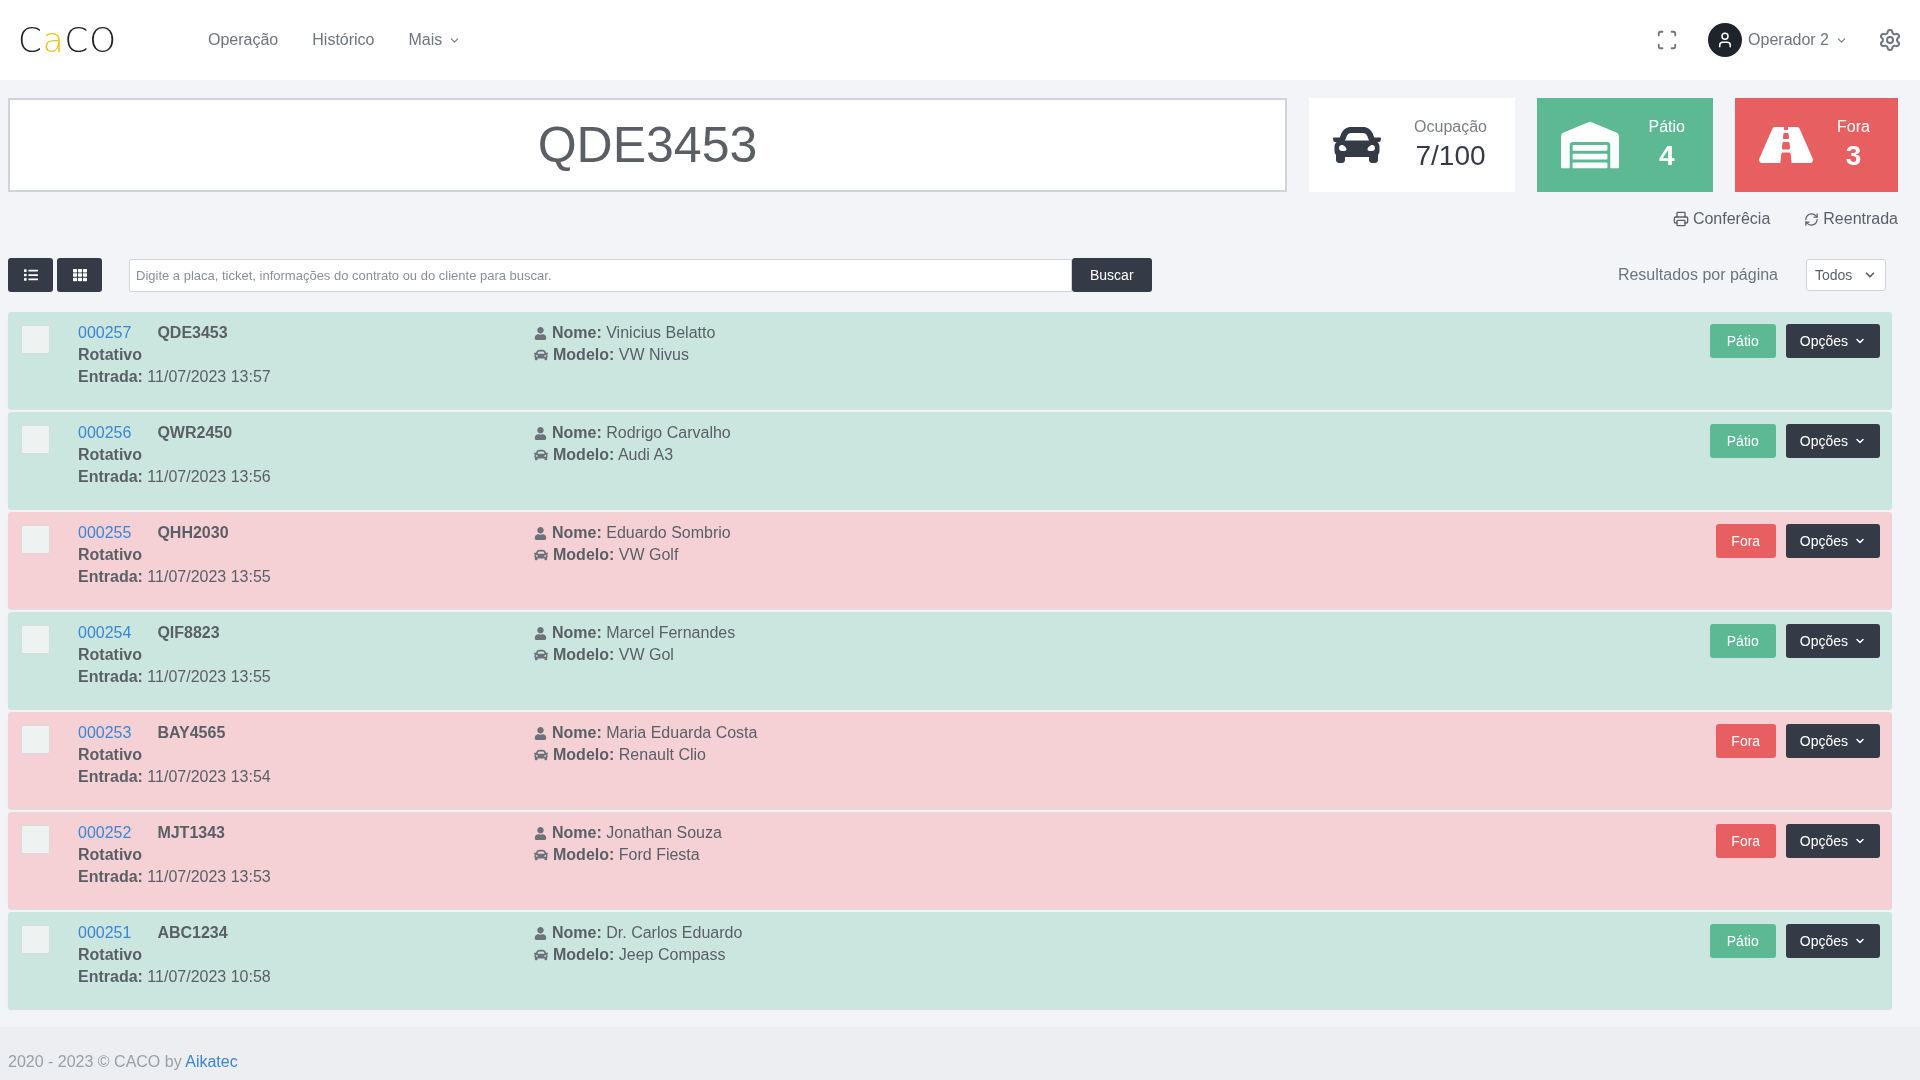  Describe the element at coordinates (343, 40) in the screenshot. I see `nav-link: Histórico` at that location.